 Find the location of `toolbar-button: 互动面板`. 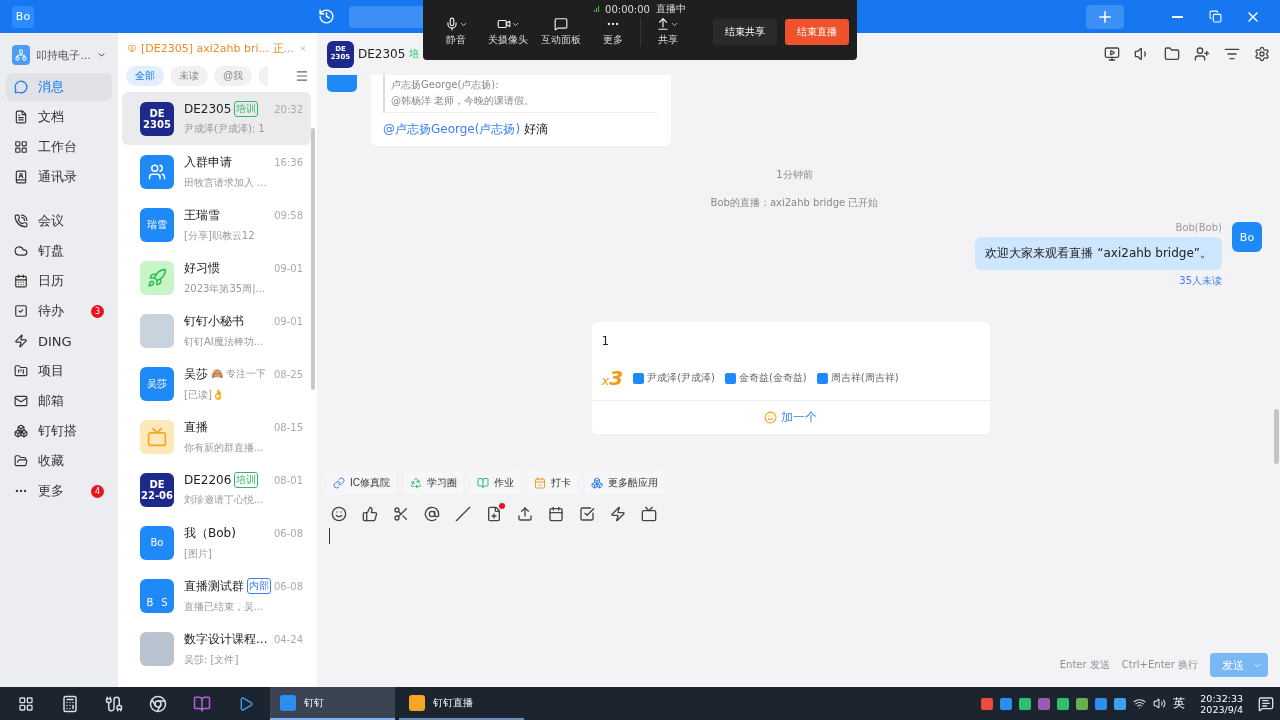

toolbar-button: 互动面板 is located at coordinates (560, 32).